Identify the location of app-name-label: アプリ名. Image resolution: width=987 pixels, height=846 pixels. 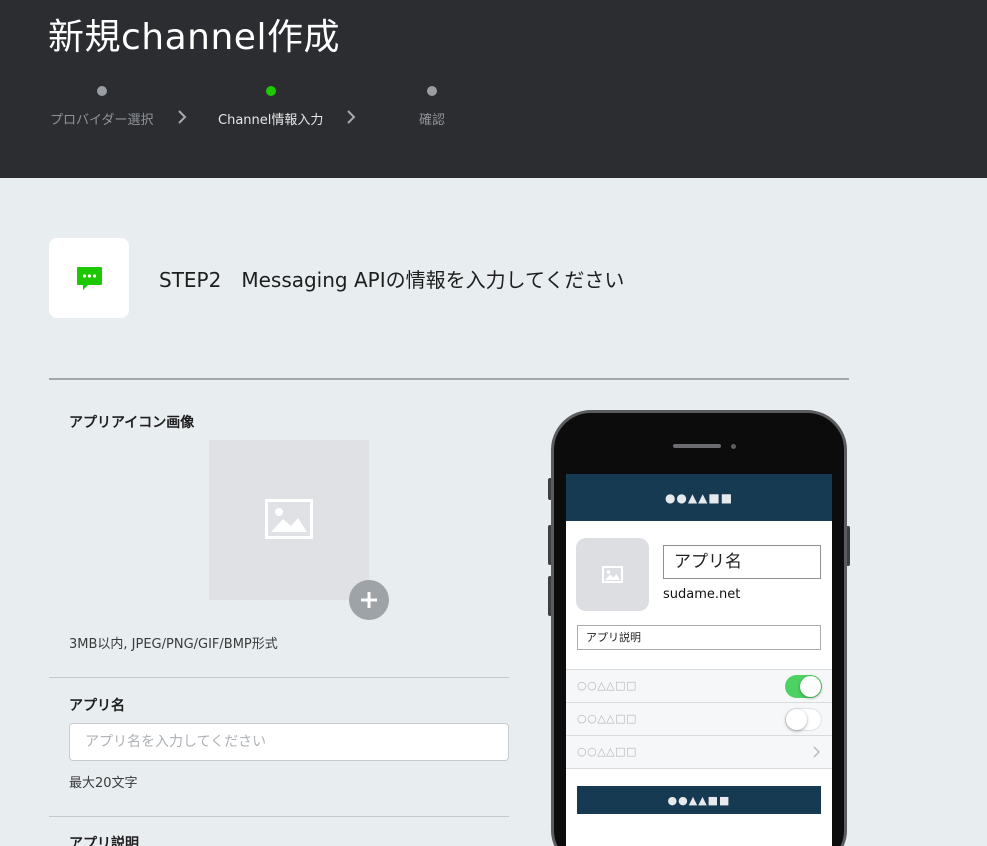
(97, 706).